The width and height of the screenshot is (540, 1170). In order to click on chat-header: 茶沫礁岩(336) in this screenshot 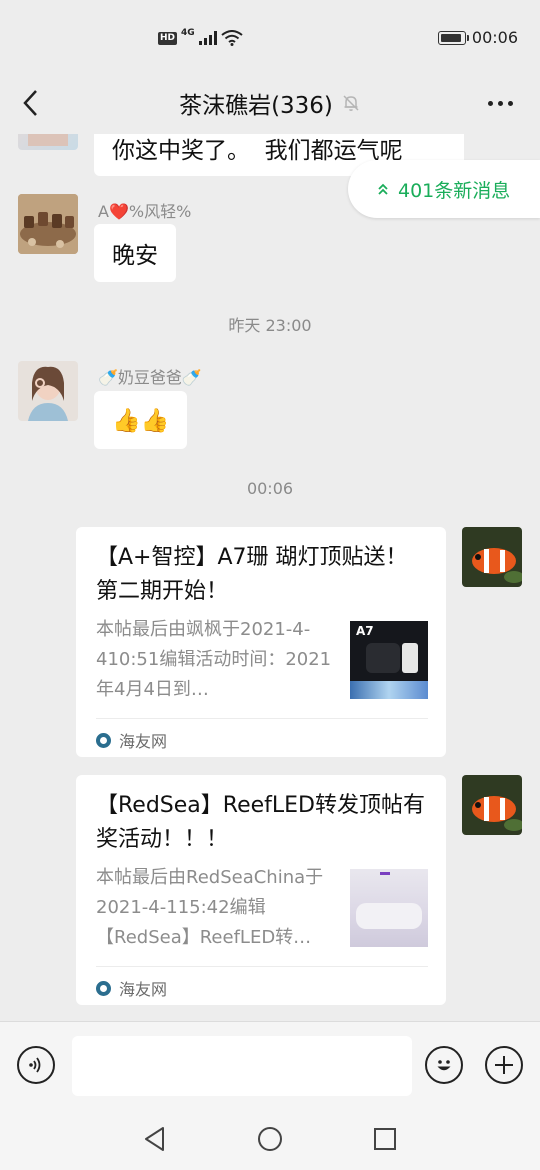, I will do `click(270, 103)`.